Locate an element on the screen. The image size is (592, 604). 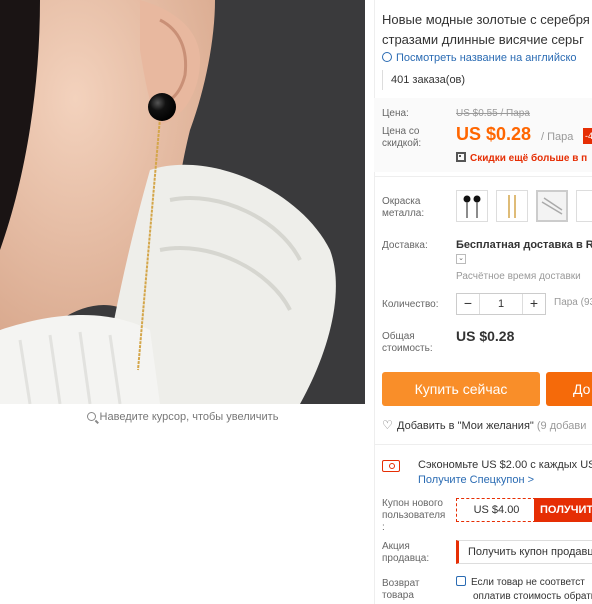
chevron-down-icon: ⌄ is located at coordinates (461, 259).